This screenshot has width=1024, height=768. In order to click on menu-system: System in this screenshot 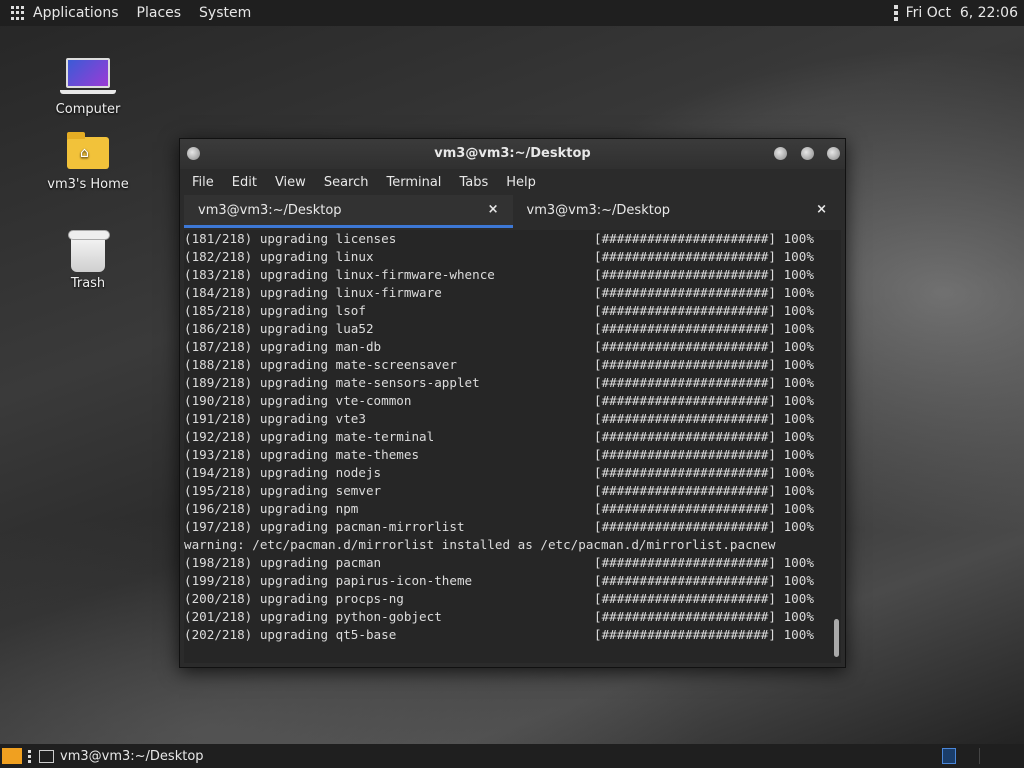, I will do `click(225, 13)`.